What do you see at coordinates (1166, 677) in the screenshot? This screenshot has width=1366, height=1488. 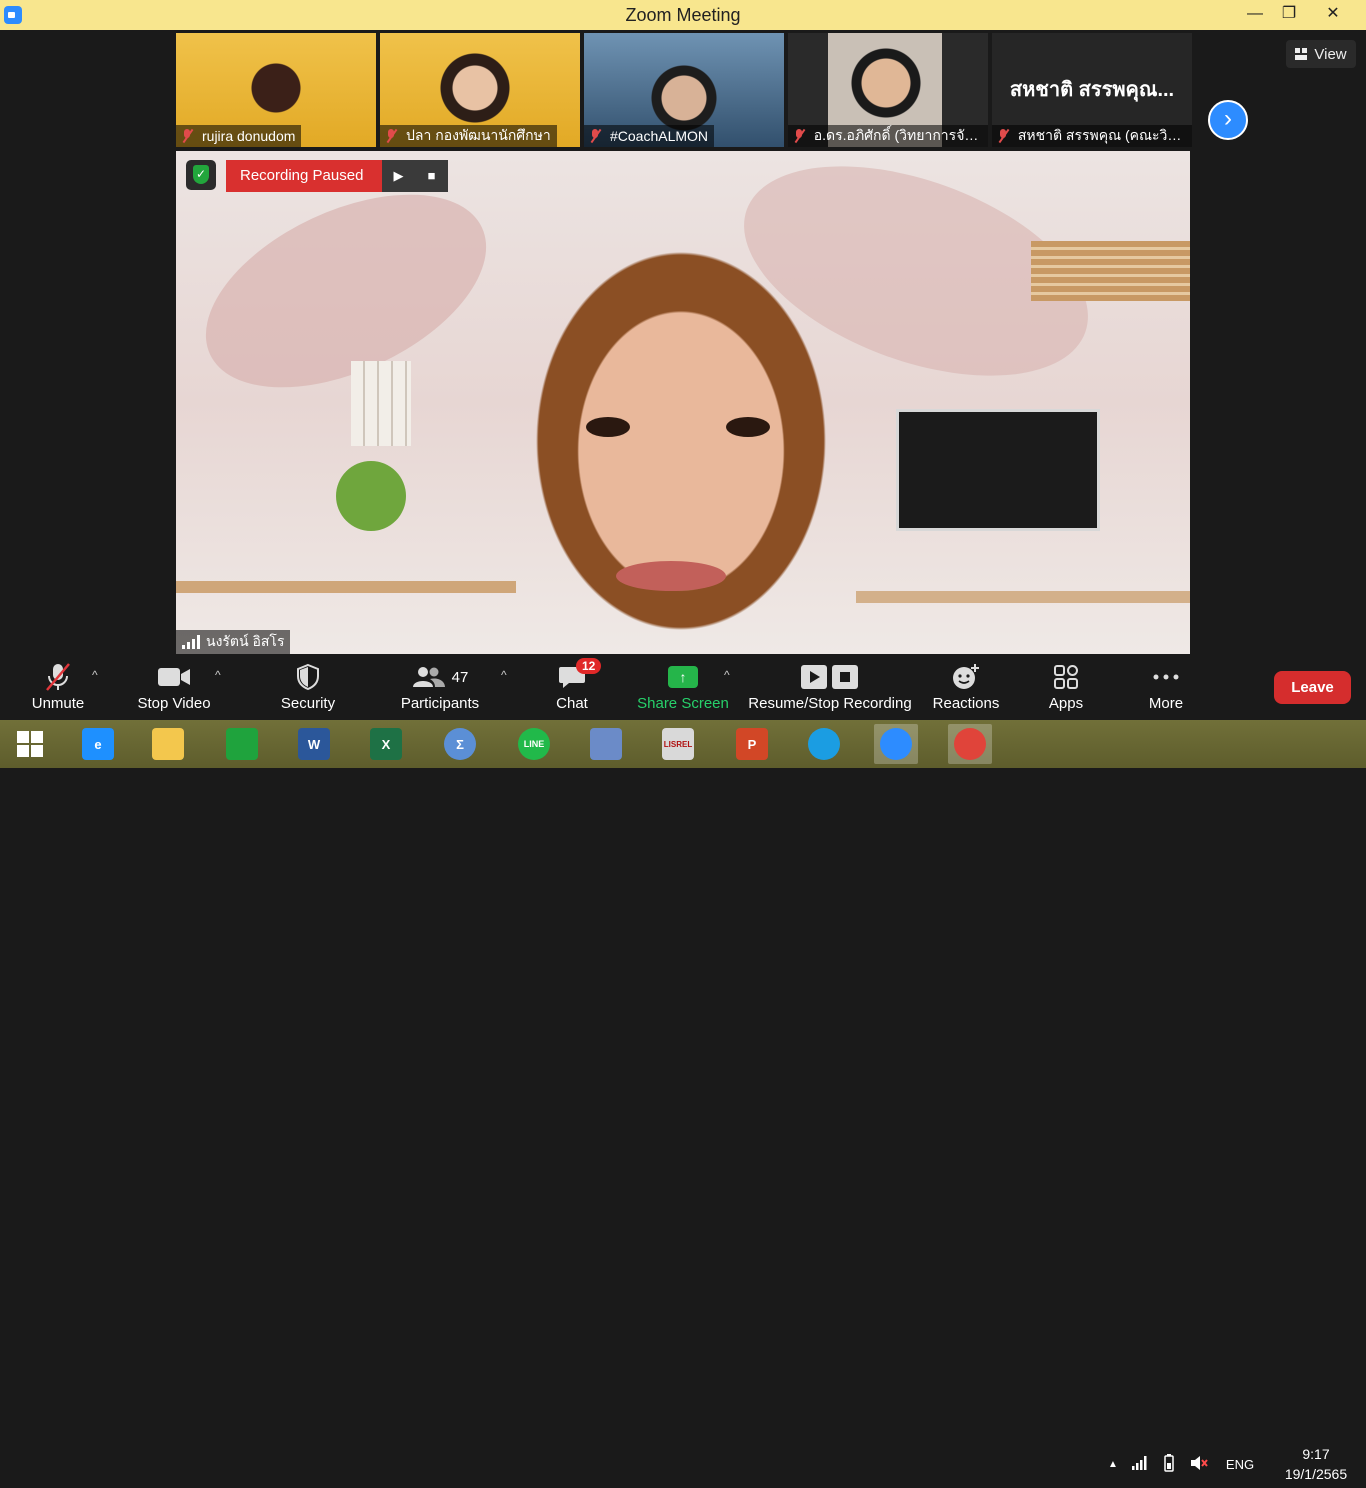 I see `more-dots-icon` at bounding box center [1166, 677].